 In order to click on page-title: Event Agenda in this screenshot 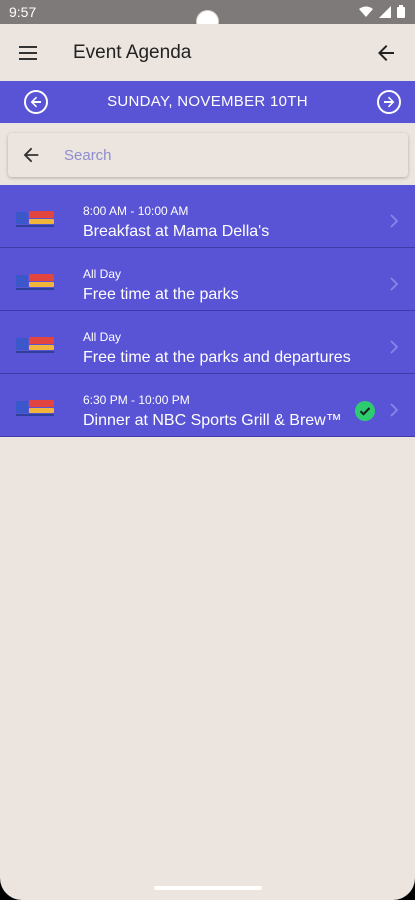, I will do `click(132, 52)`.